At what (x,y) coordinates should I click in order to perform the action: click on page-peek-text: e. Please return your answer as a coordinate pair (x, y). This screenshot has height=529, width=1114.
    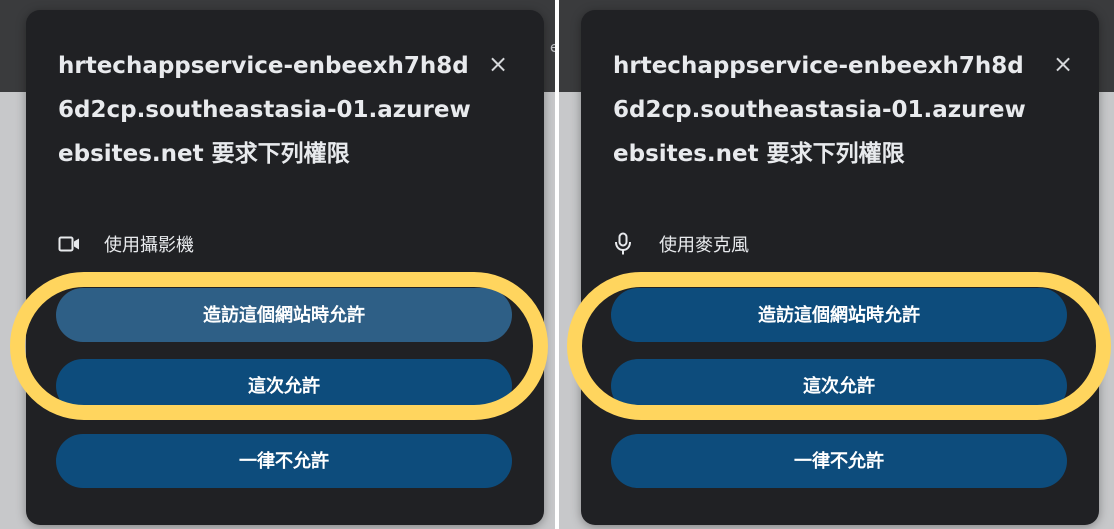
    Looking at the image, I should click on (552, 48).